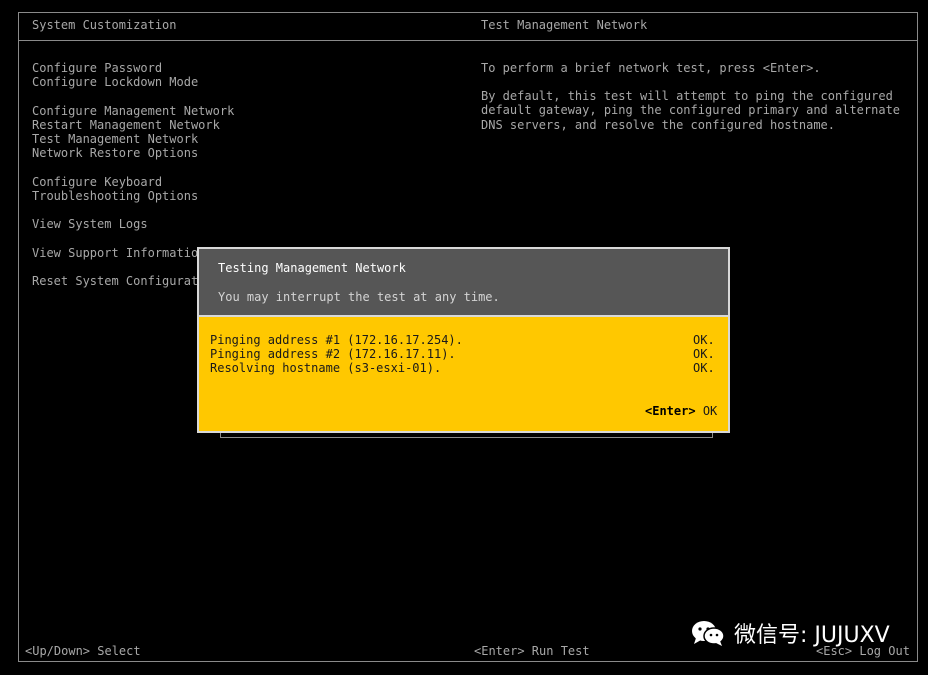  Describe the element at coordinates (812, 635) in the screenshot. I see `watermark-text: 微信号: JUJUXV` at that location.